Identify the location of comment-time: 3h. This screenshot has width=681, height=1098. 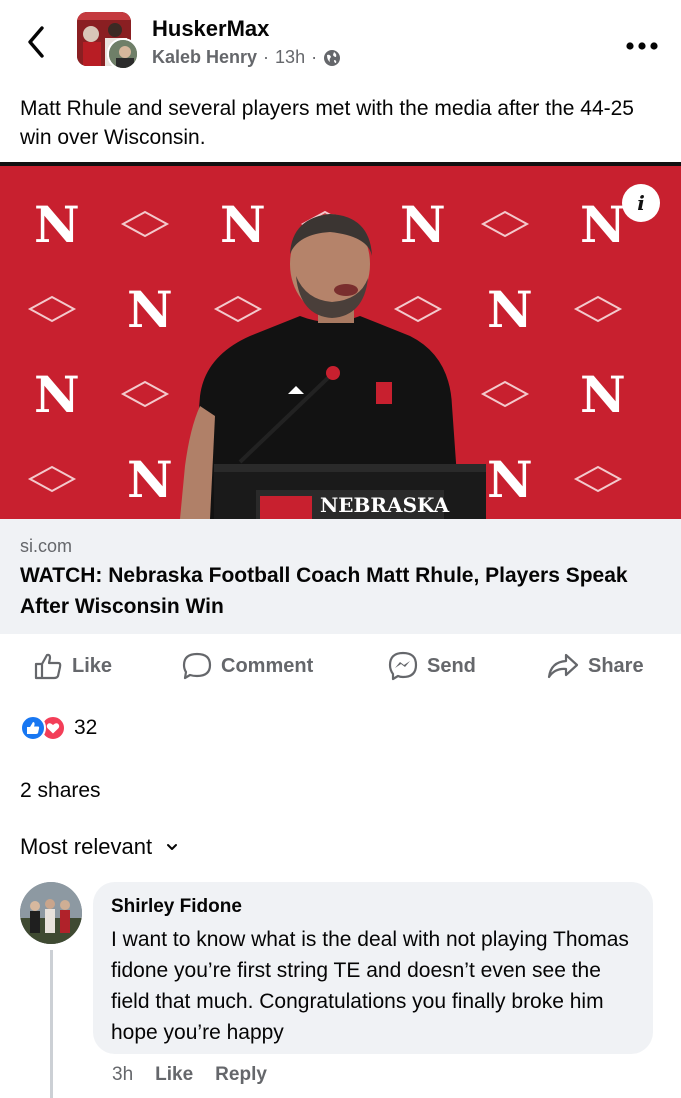
(122, 1075).